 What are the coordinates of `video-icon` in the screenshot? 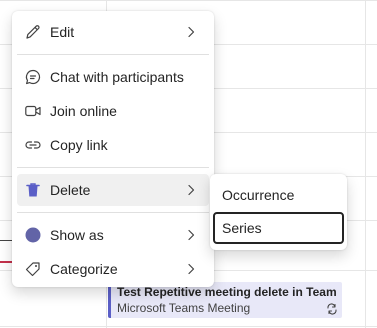 It's located at (33, 111).